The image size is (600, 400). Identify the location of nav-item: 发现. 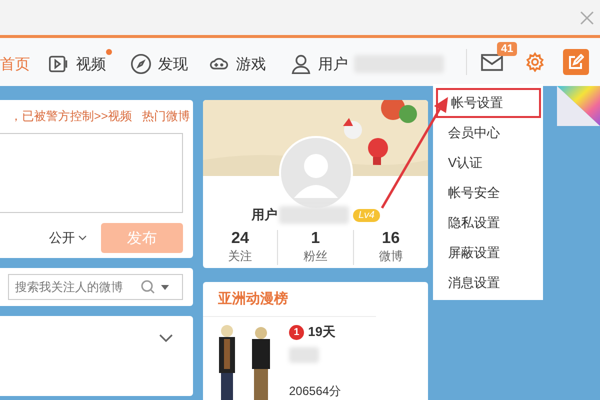
(162, 62).